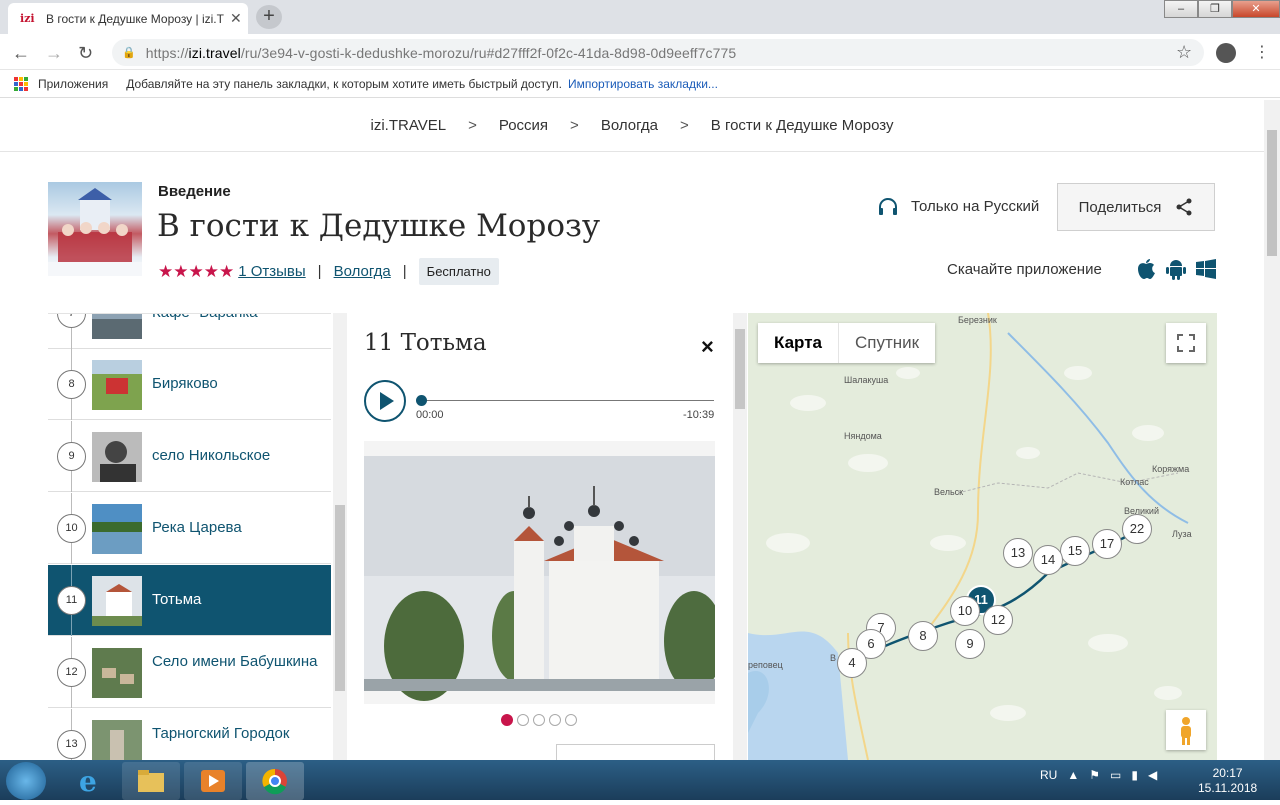 Image resolution: width=1280 pixels, height=805 pixels. I want to click on file-explorer-icon, so click(151, 781).